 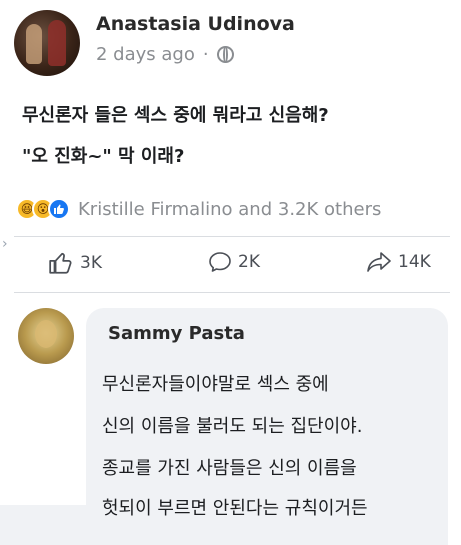 I want to click on post-text-line-2: "오 진화~" 막 이래?, so click(x=103, y=156).